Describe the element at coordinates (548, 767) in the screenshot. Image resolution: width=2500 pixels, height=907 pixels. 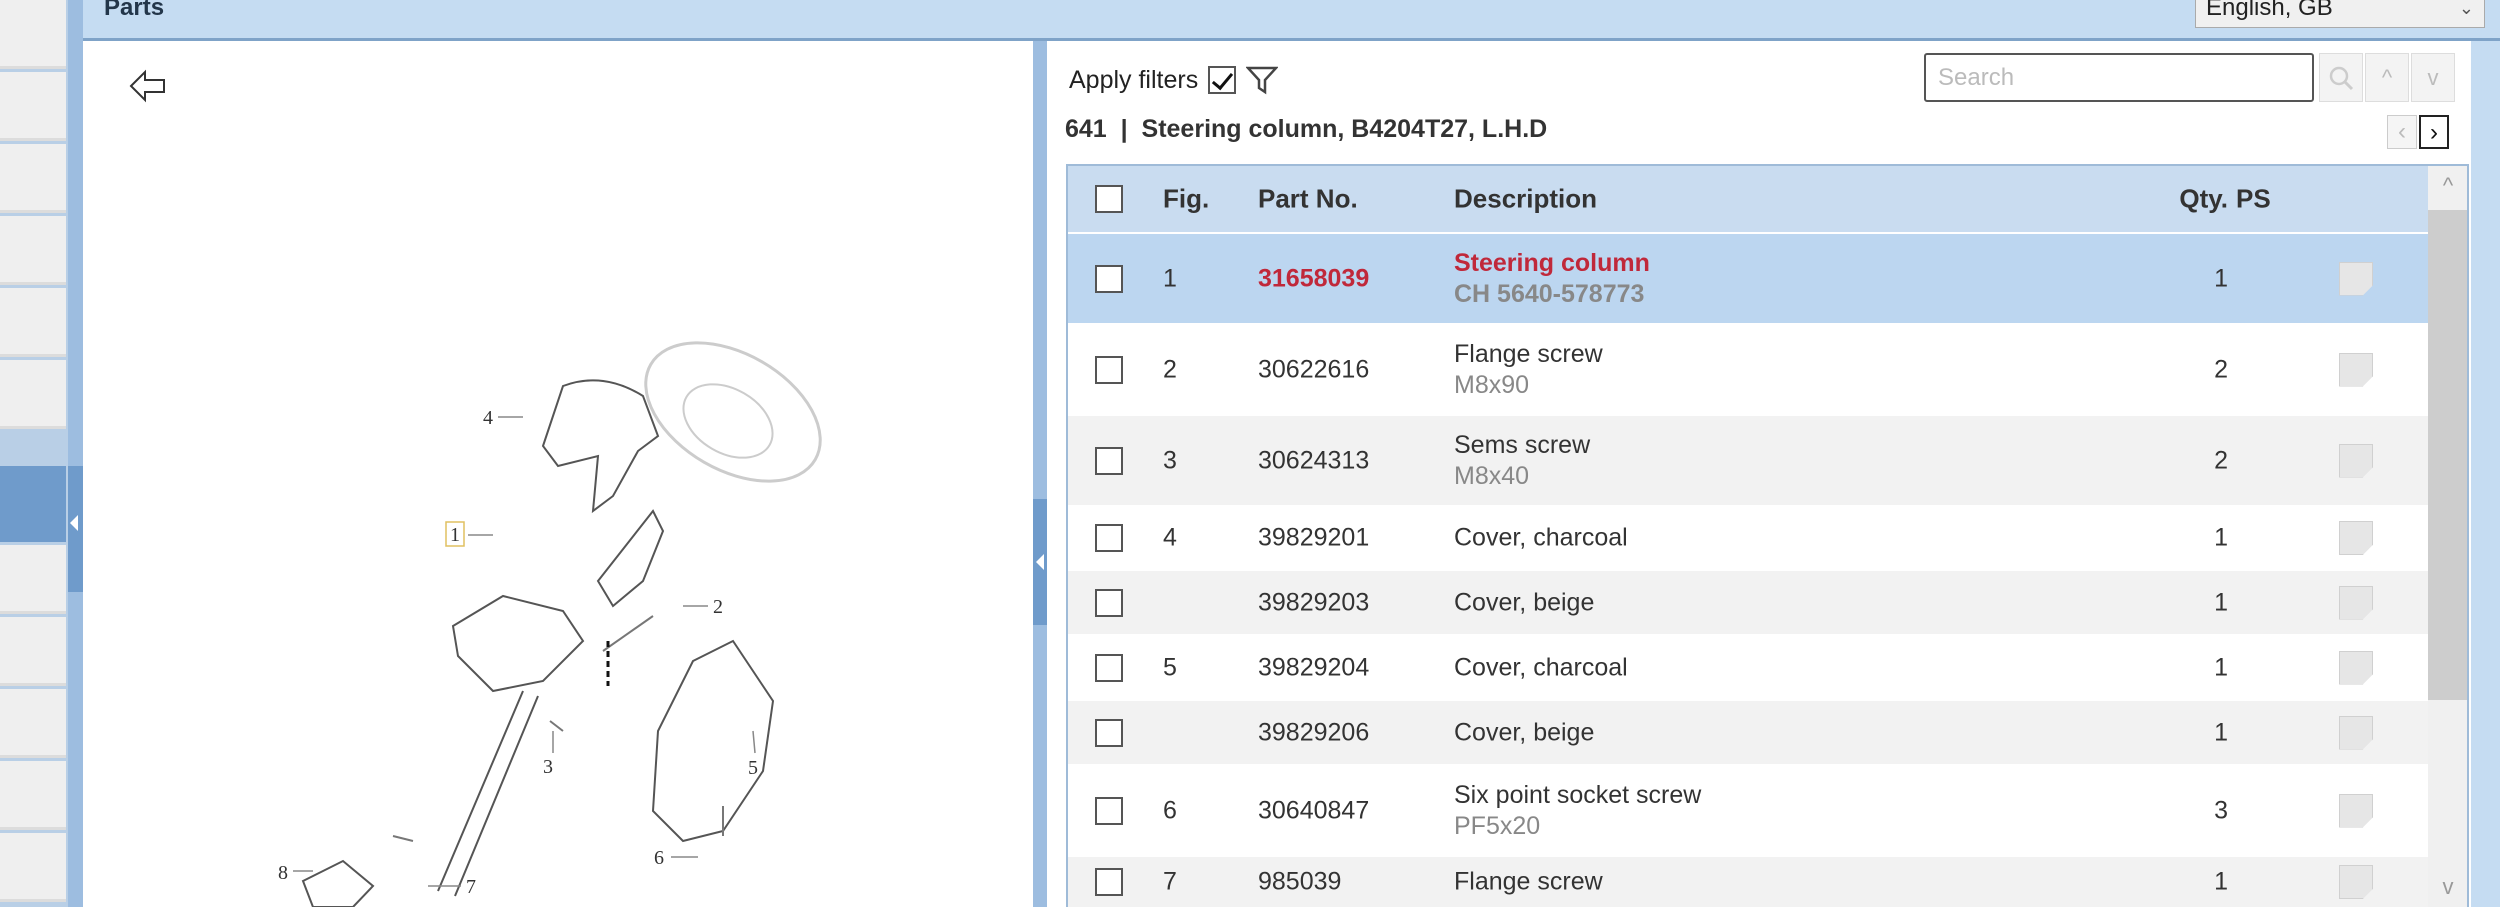
I see `callout-3: 3` at that location.